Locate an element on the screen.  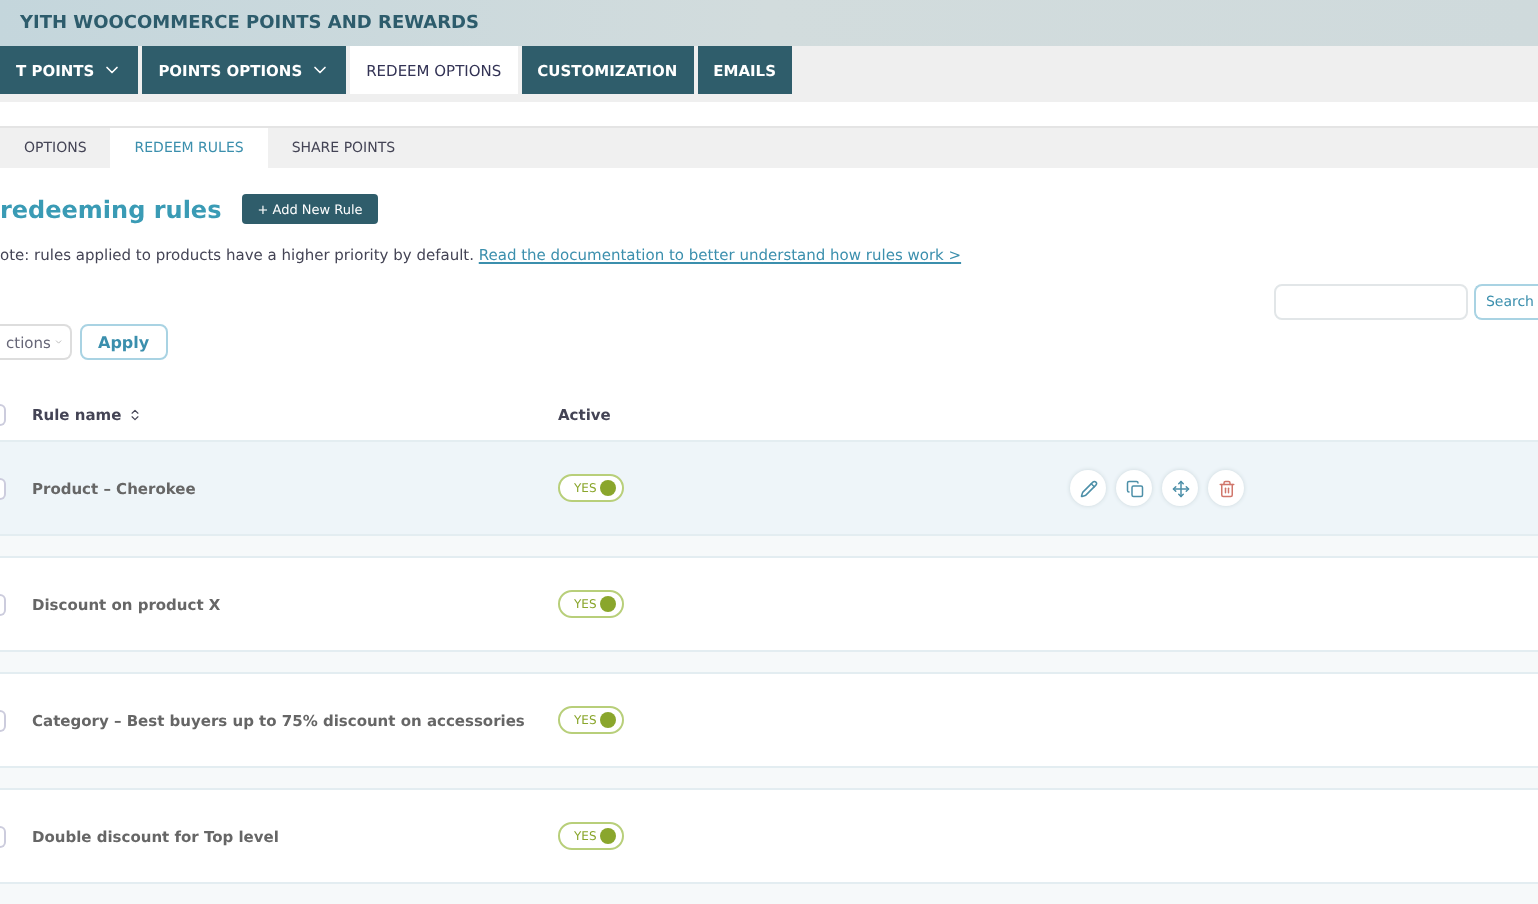
pencil-icon is located at coordinates (1088, 488).